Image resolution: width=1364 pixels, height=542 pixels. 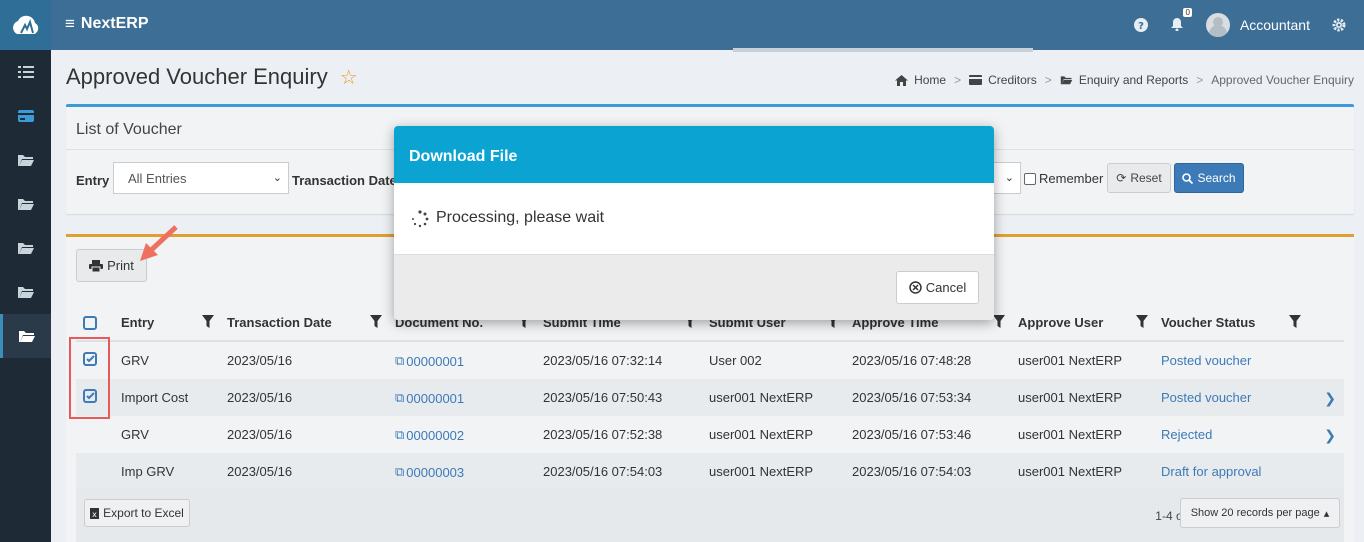 I want to click on records-per-page-dropdown: Show 20 records per page ▴, so click(x=1260, y=513).